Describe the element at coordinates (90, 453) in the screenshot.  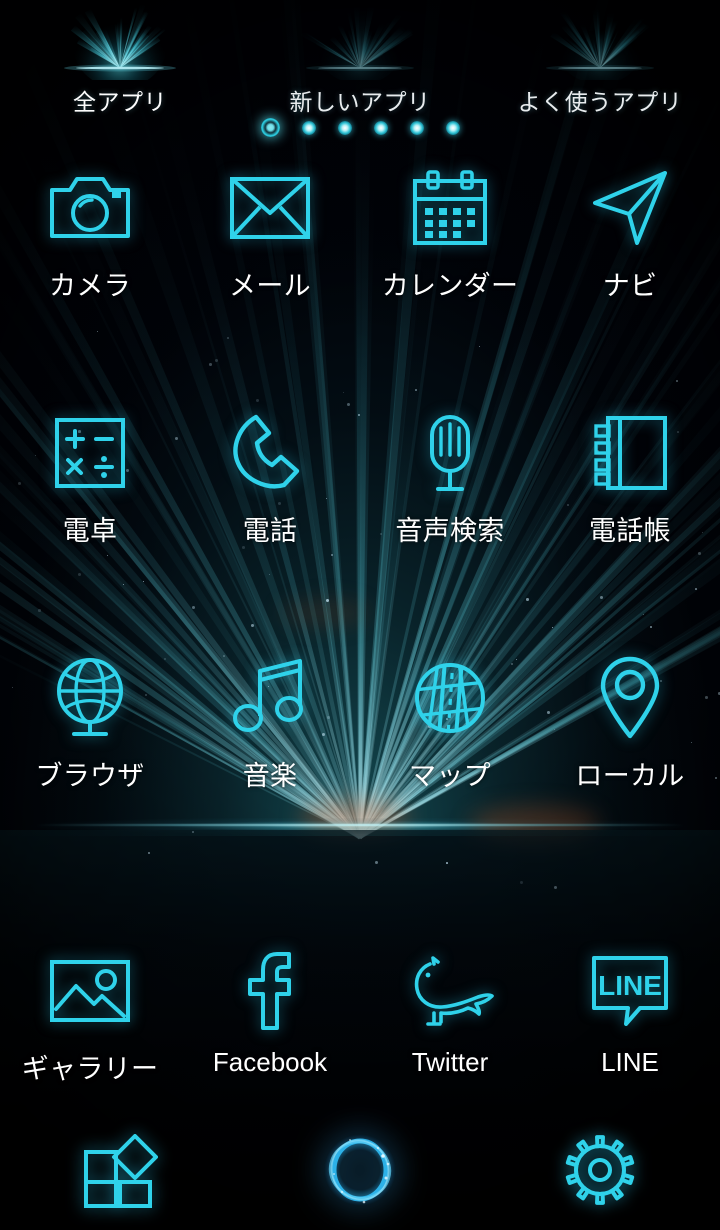
I see `calculator-icon` at that location.